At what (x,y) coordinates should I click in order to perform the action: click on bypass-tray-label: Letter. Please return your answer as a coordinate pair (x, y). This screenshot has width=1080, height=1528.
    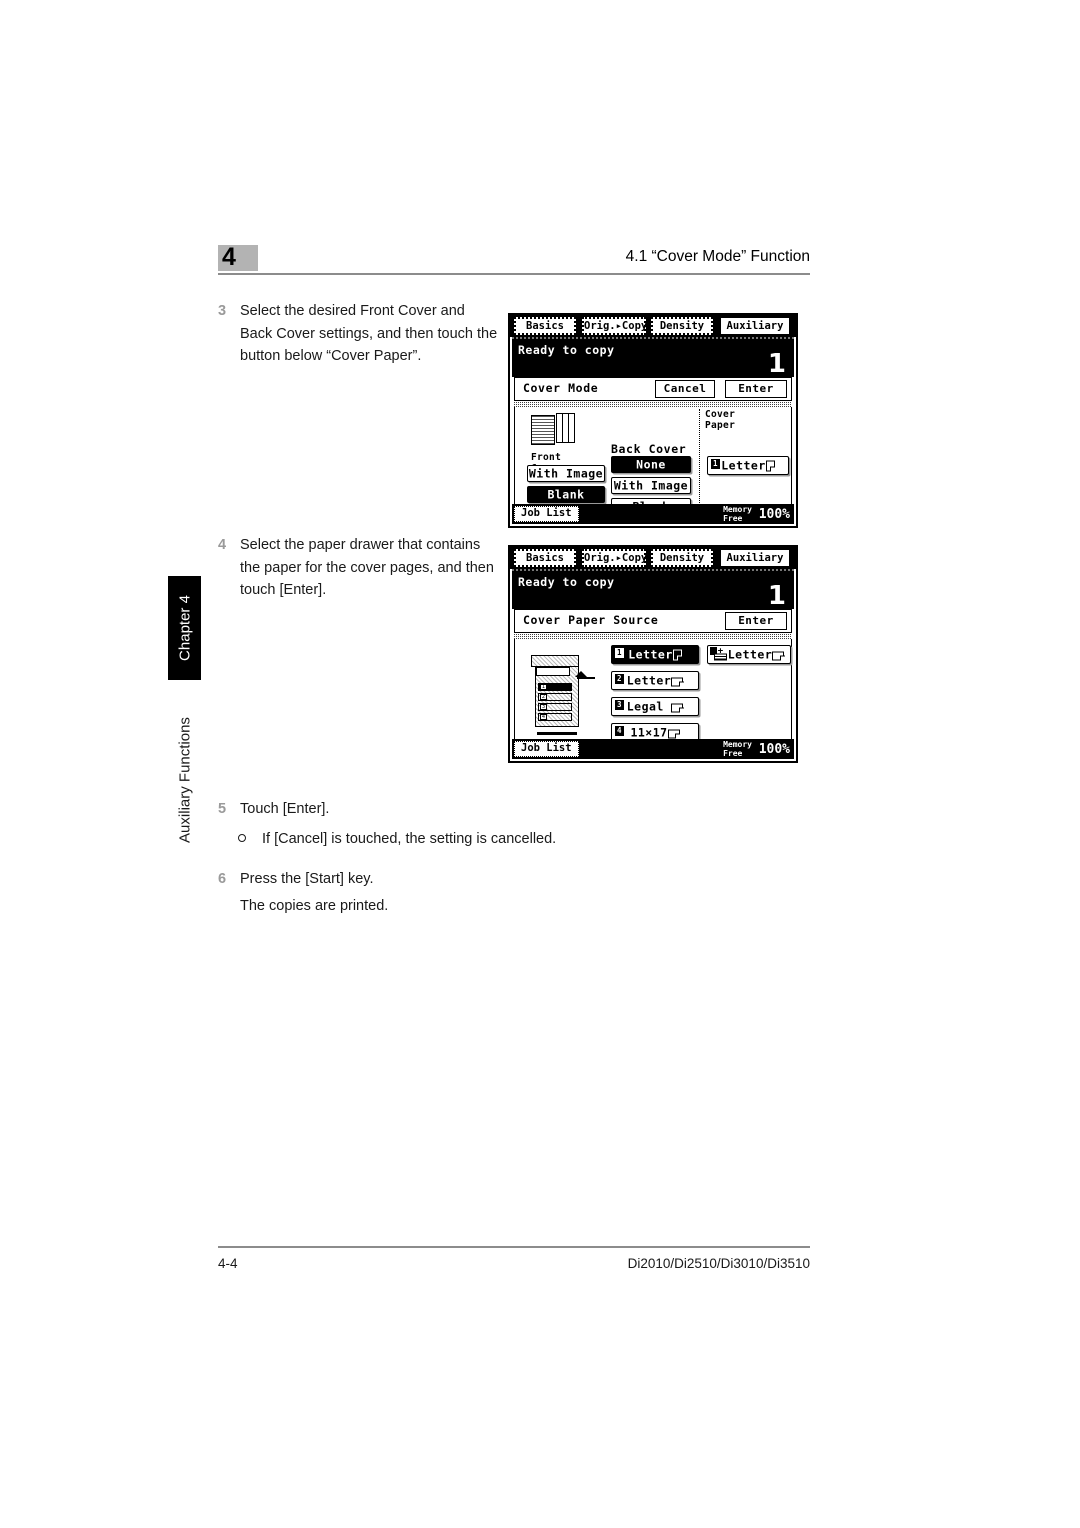
    Looking at the image, I should click on (750, 654).